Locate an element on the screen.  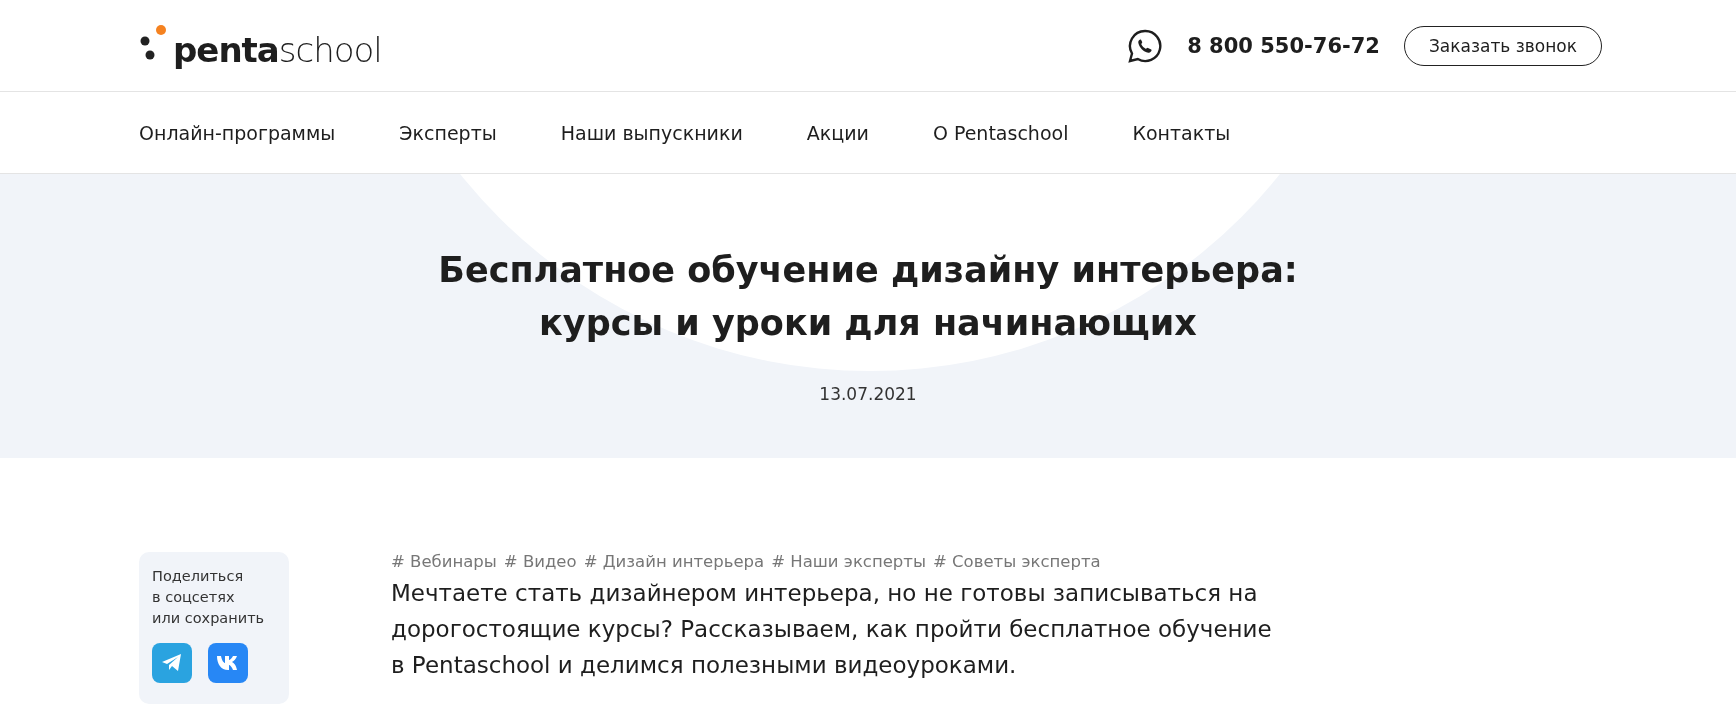
nav-link: О Pentaschool is located at coordinates (1000, 132).